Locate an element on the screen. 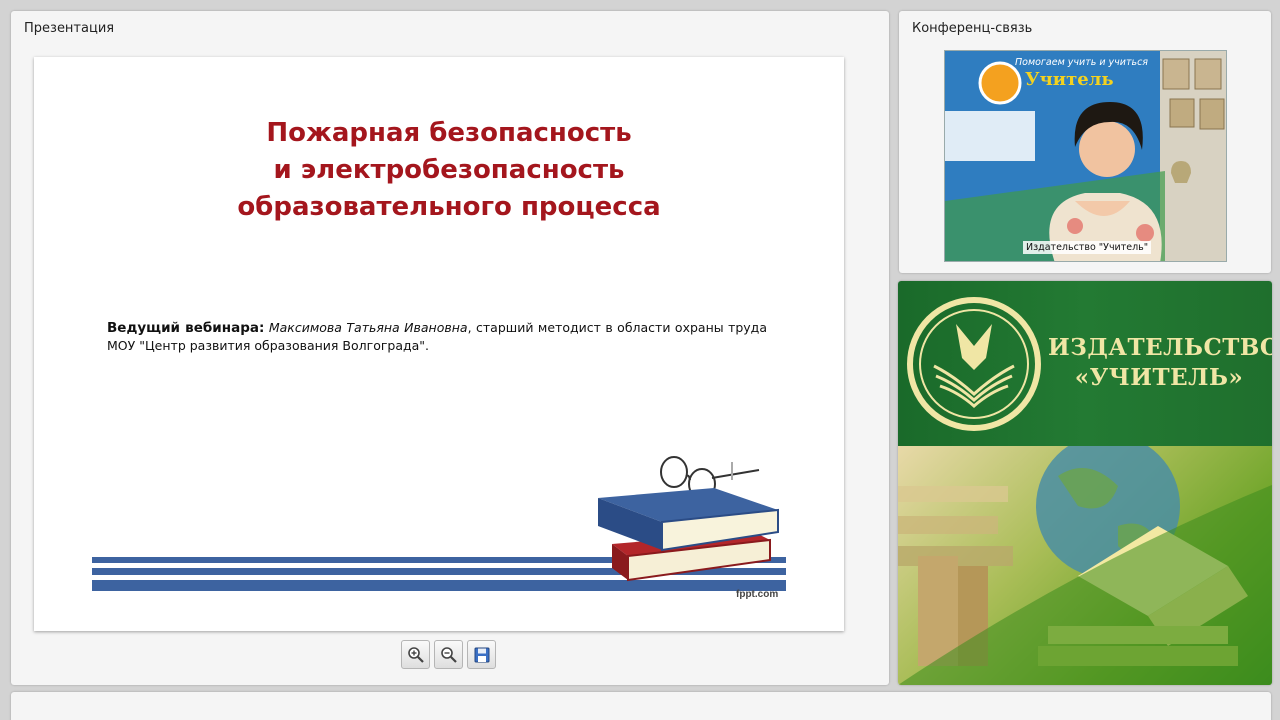  slide-title-line-3: образовательного процесса is located at coordinates (449, 207).